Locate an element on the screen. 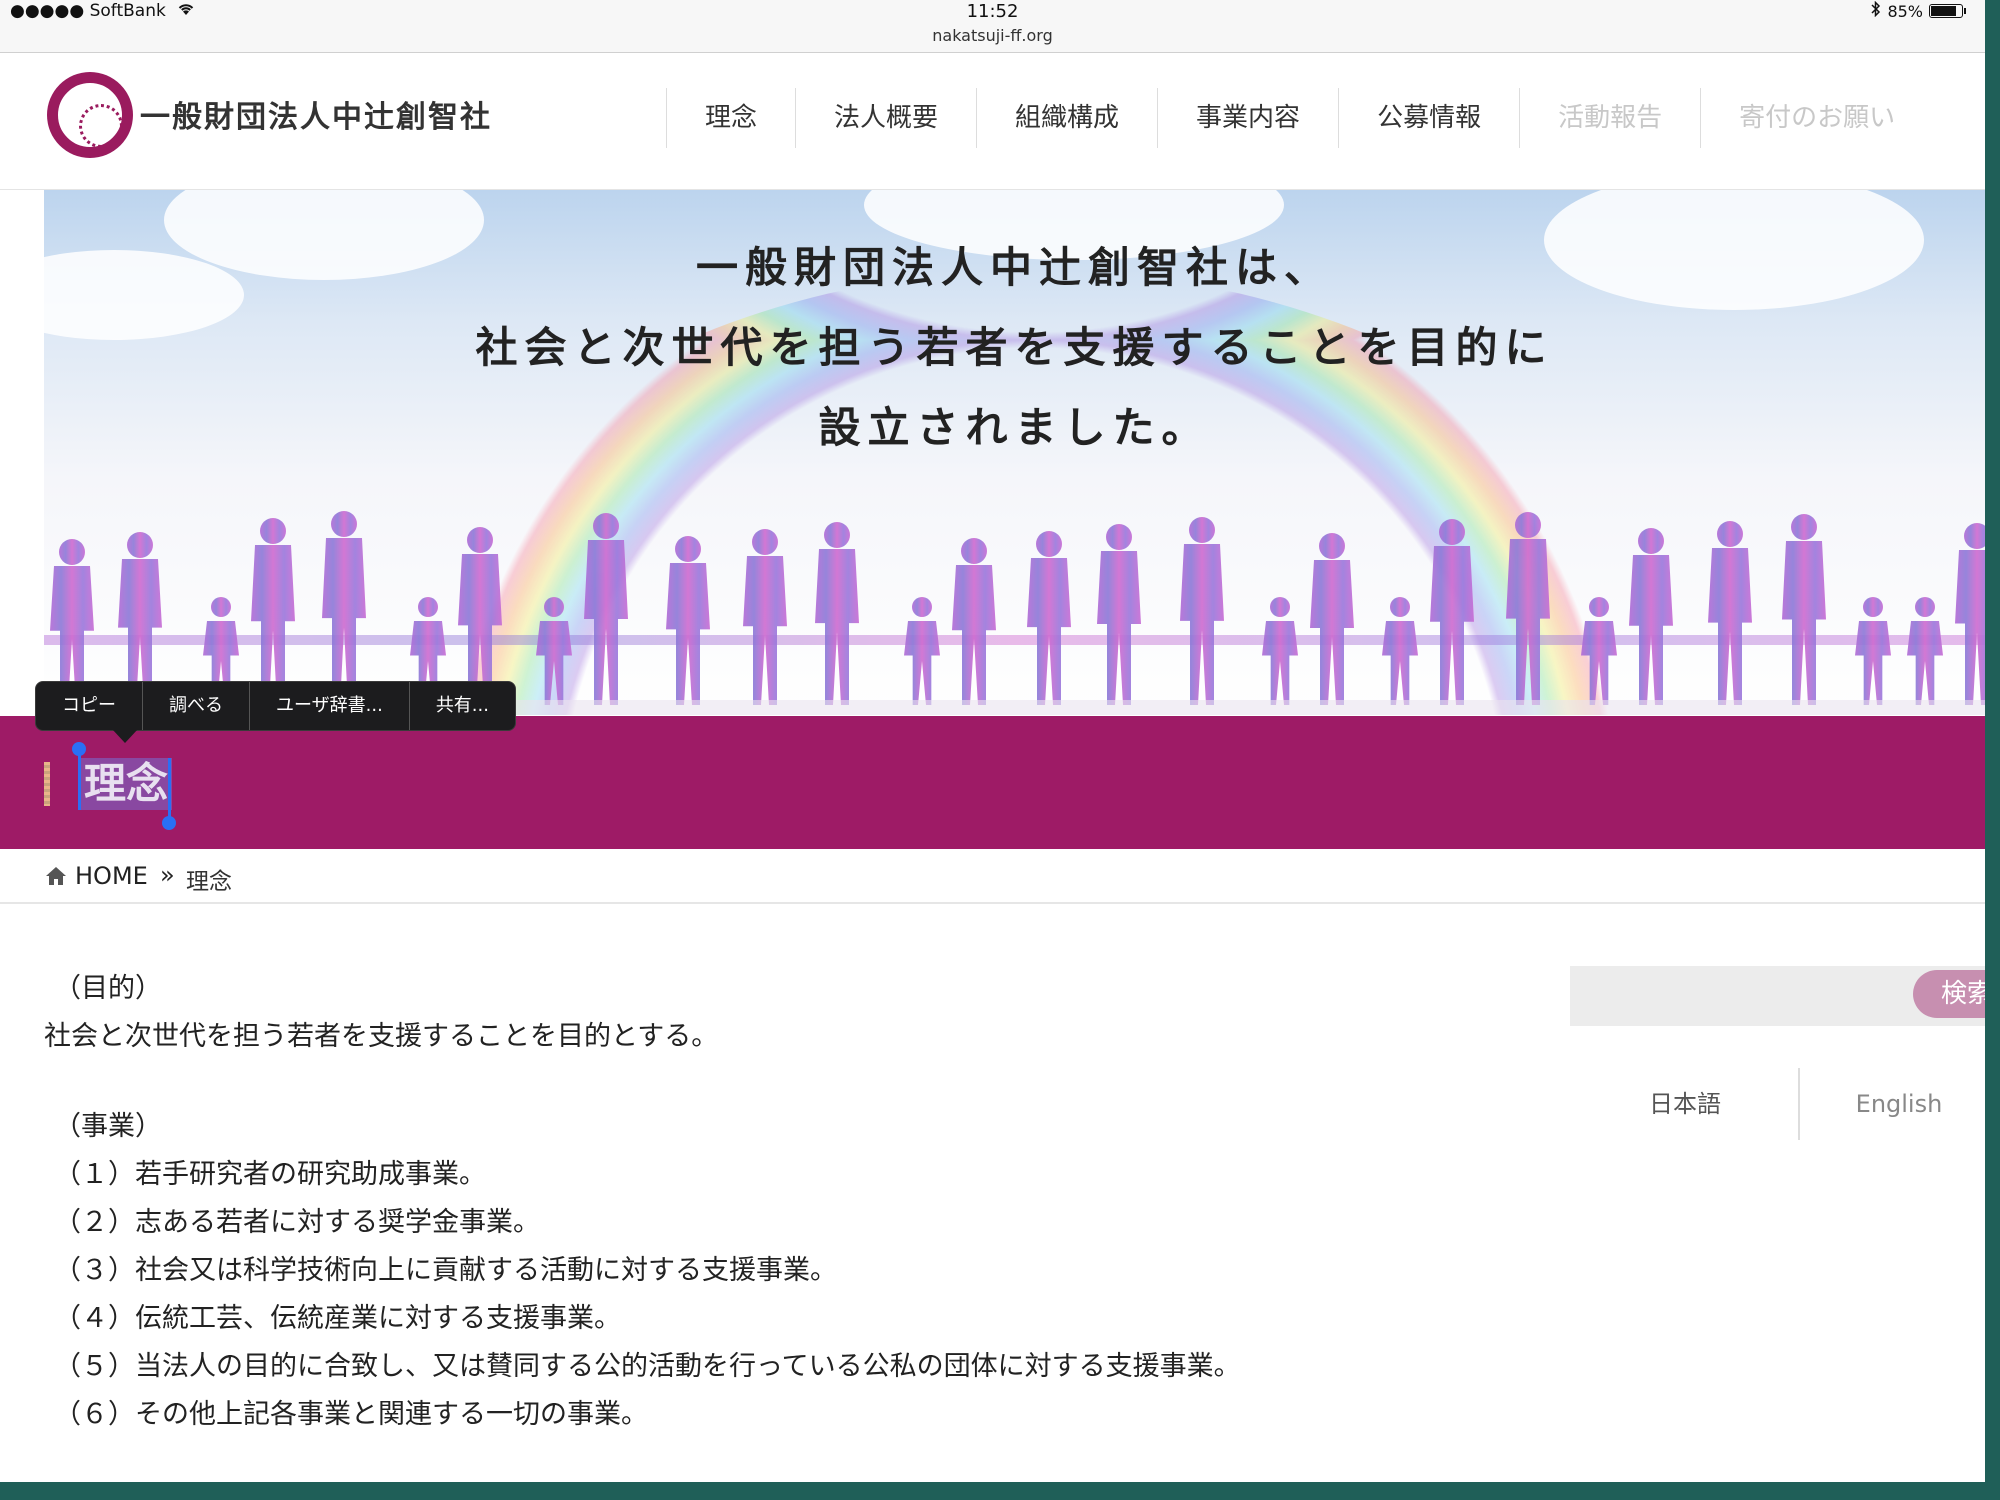  status-right: 85% is located at coordinates (1918, 10).